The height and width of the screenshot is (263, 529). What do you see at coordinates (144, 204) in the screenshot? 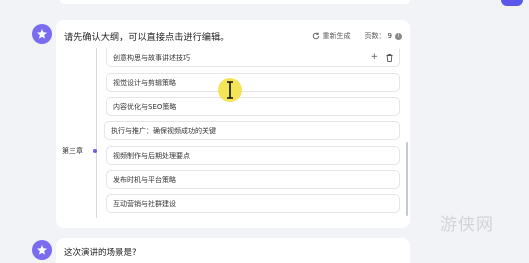
I see `outline-item-text: 互动营销与社群建设` at bounding box center [144, 204].